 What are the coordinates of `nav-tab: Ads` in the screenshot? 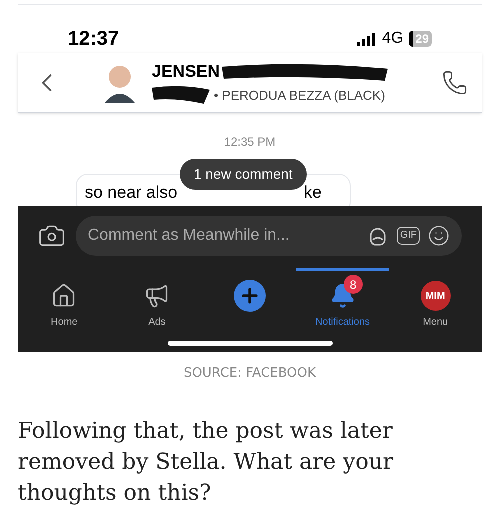 It's located at (157, 299).